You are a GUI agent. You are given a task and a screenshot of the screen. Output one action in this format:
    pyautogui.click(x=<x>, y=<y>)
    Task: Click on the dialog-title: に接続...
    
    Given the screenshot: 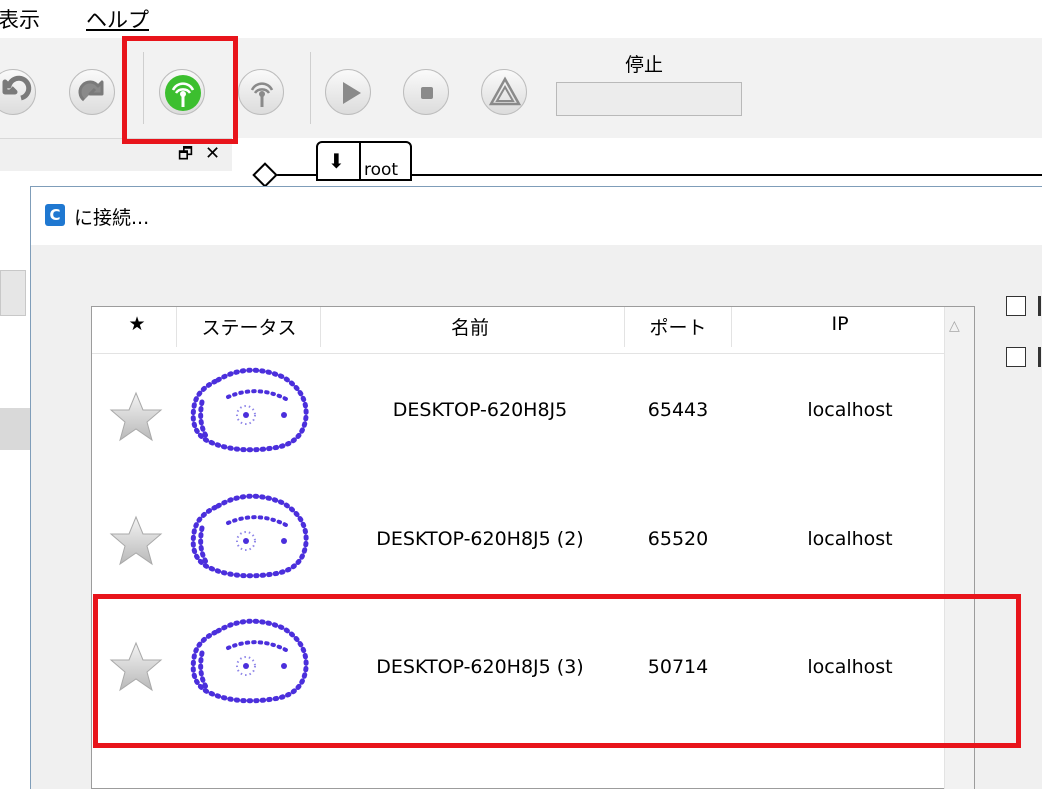 What is the action you would take?
    pyautogui.click(x=112, y=218)
    